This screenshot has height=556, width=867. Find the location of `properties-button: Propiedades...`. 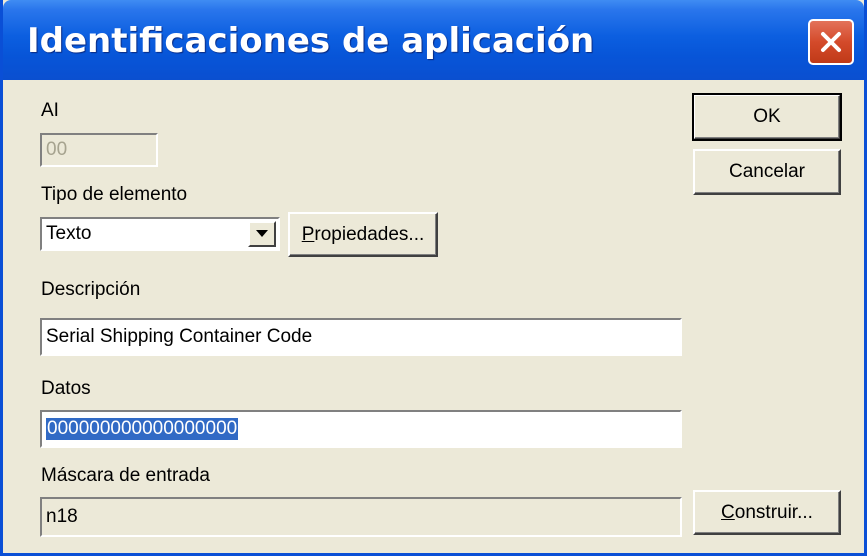

properties-button: Propiedades... is located at coordinates (363, 234).